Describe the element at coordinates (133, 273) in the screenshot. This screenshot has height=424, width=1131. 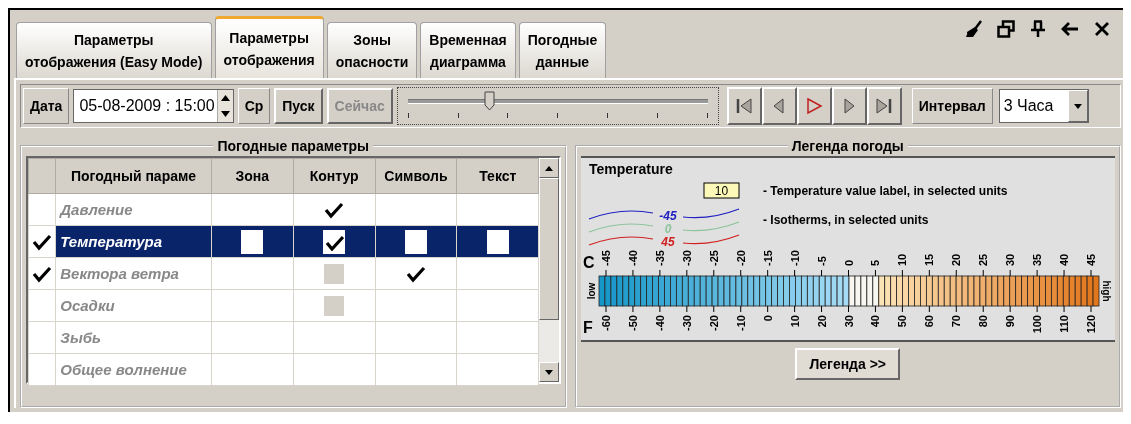
I see `table-cell: Вектора ветра` at that location.